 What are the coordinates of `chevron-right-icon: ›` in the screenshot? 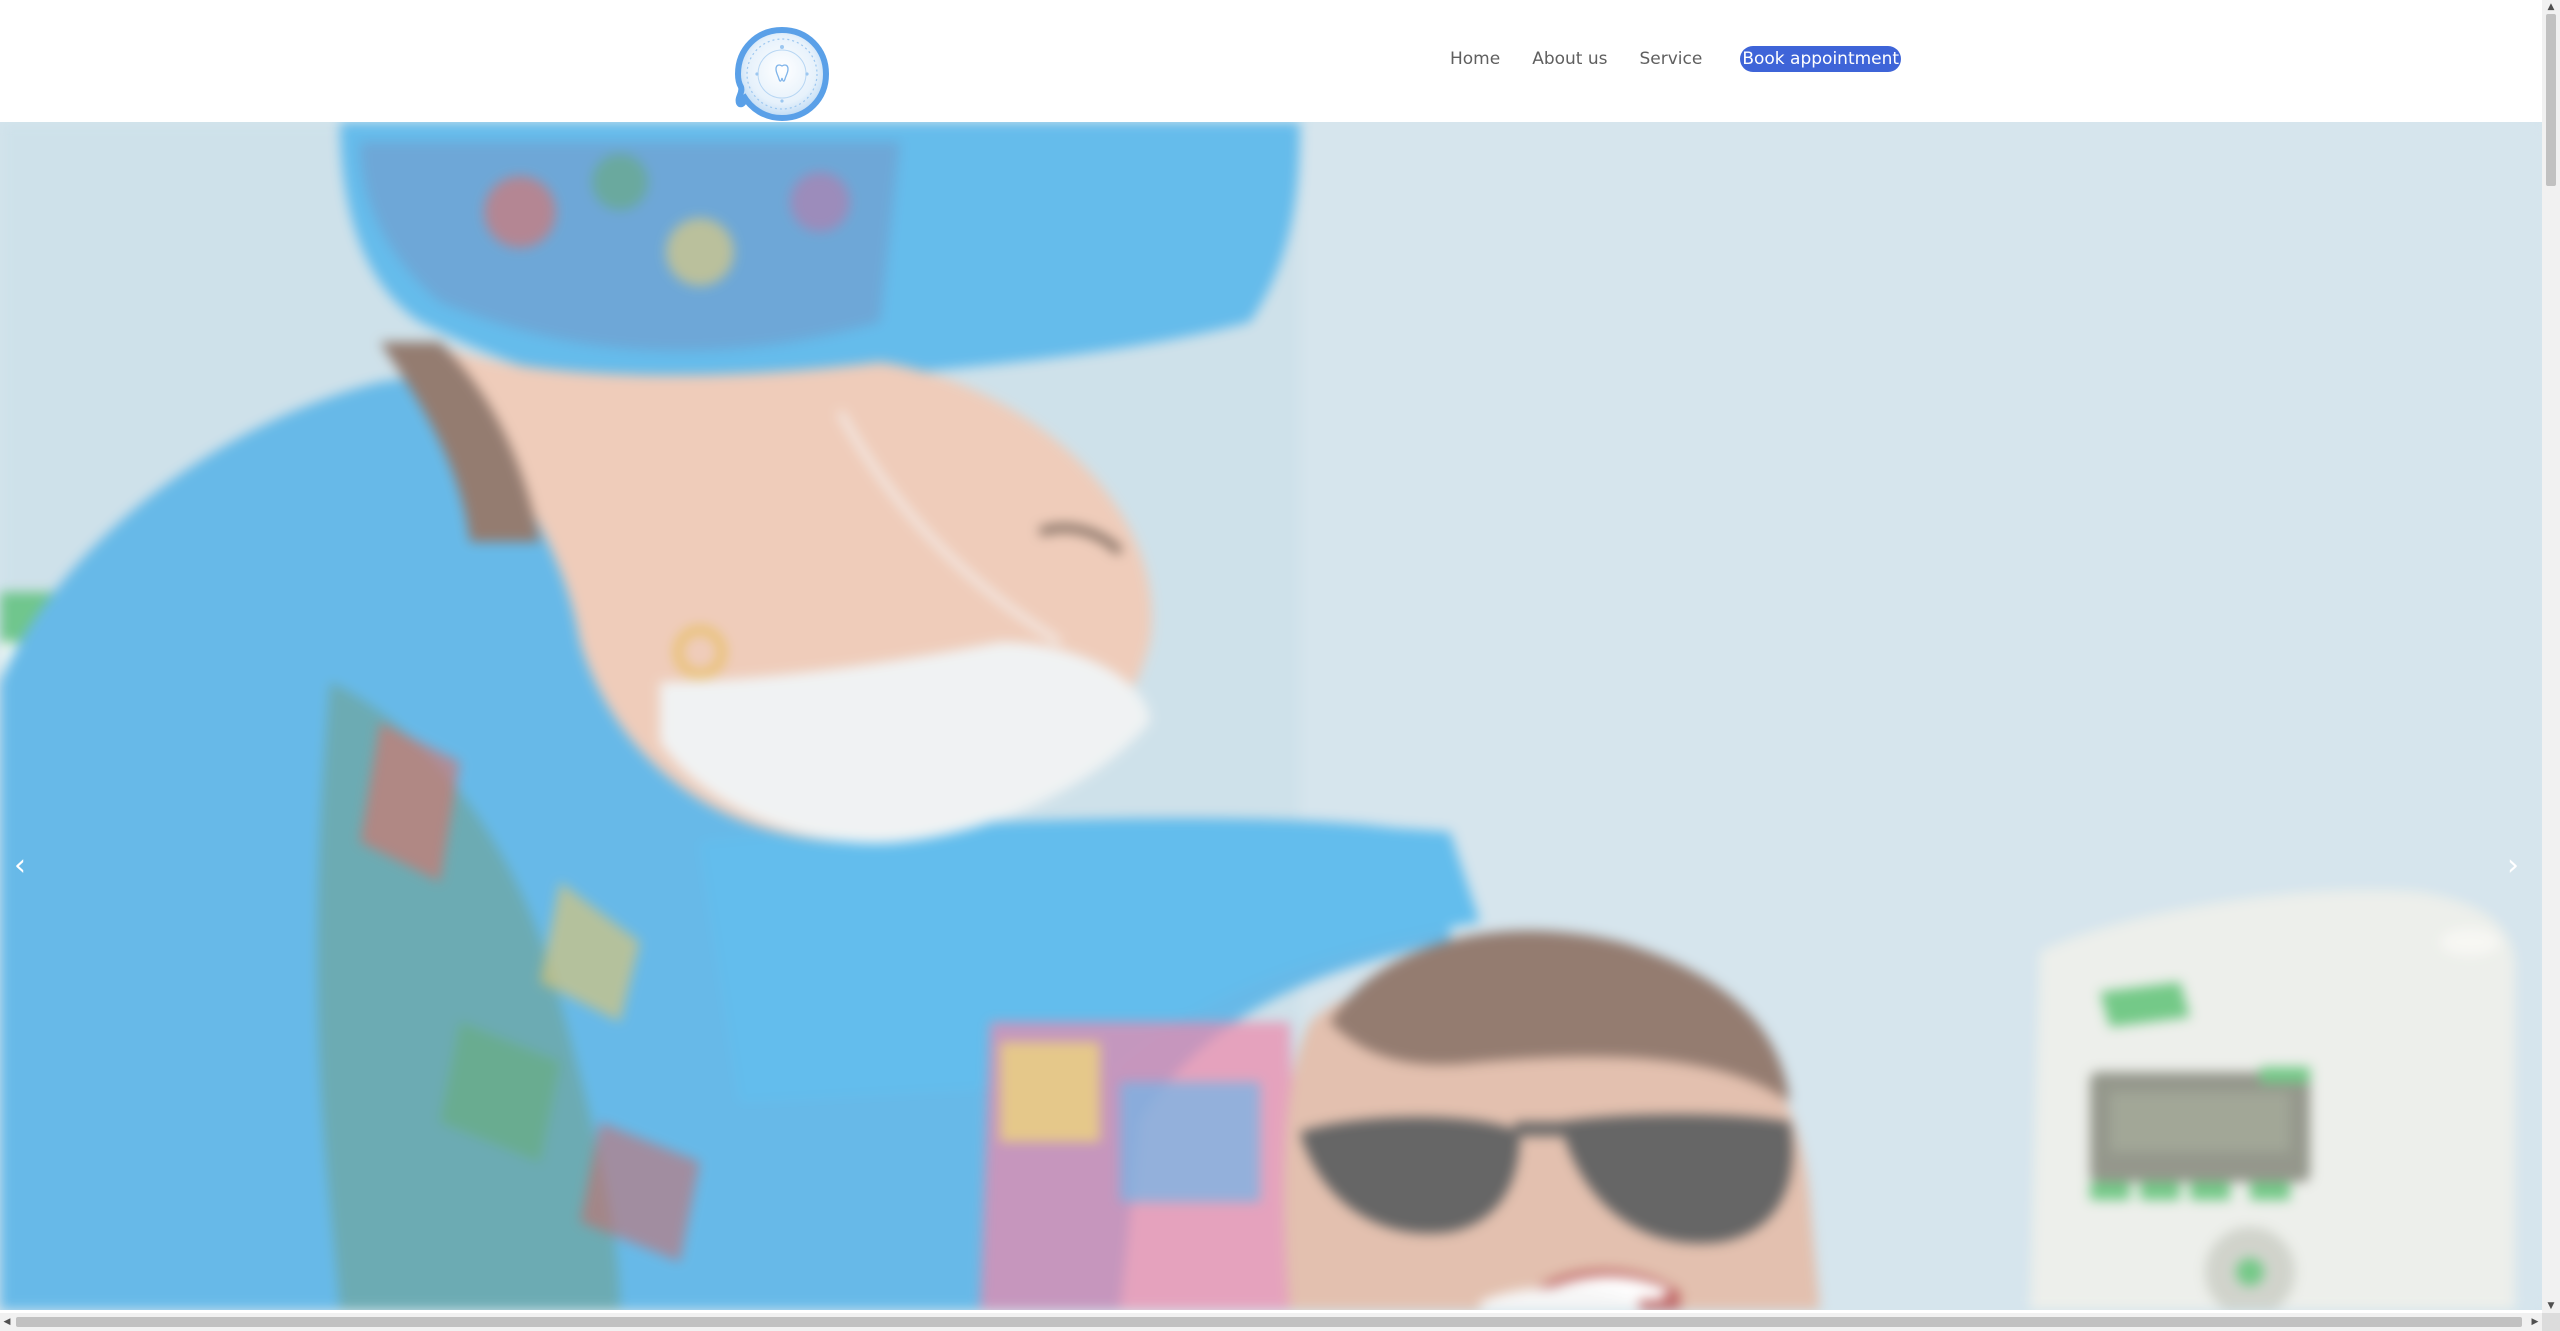 It's located at (2513, 865).